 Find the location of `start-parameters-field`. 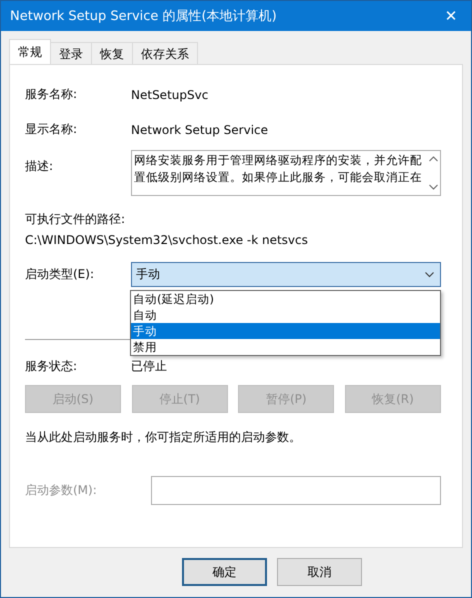

start-parameters-field is located at coordinates (296, 490).